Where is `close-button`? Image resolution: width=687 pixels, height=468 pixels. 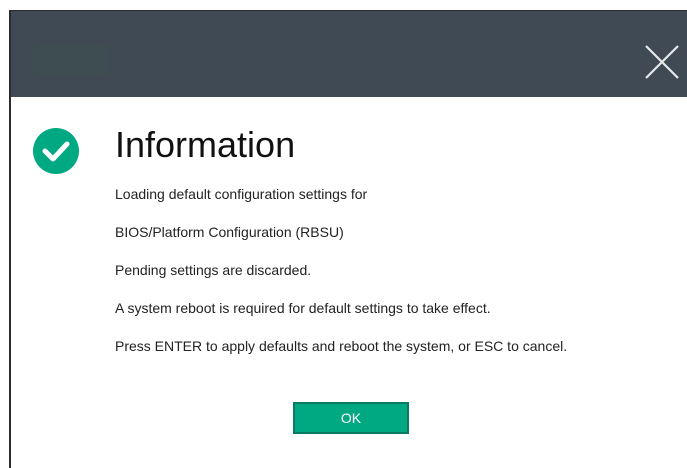
close-button is located at coordinates (662, 62).